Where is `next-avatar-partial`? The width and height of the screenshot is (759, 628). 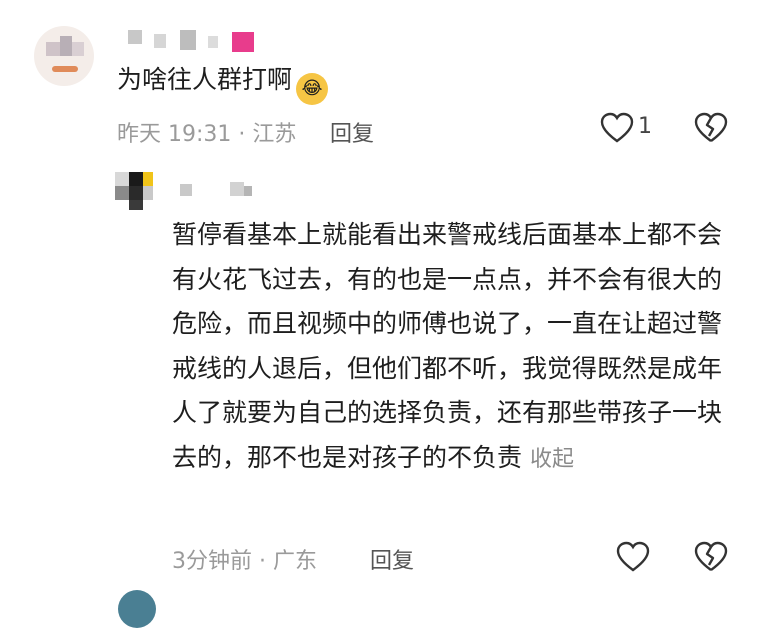 next-avatar-partial is located at coordinates (137, 609).